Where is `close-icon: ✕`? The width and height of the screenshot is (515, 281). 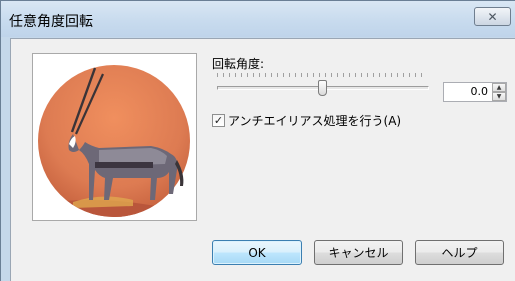 close-icon: ✕ is located at coordinates (492, 16).